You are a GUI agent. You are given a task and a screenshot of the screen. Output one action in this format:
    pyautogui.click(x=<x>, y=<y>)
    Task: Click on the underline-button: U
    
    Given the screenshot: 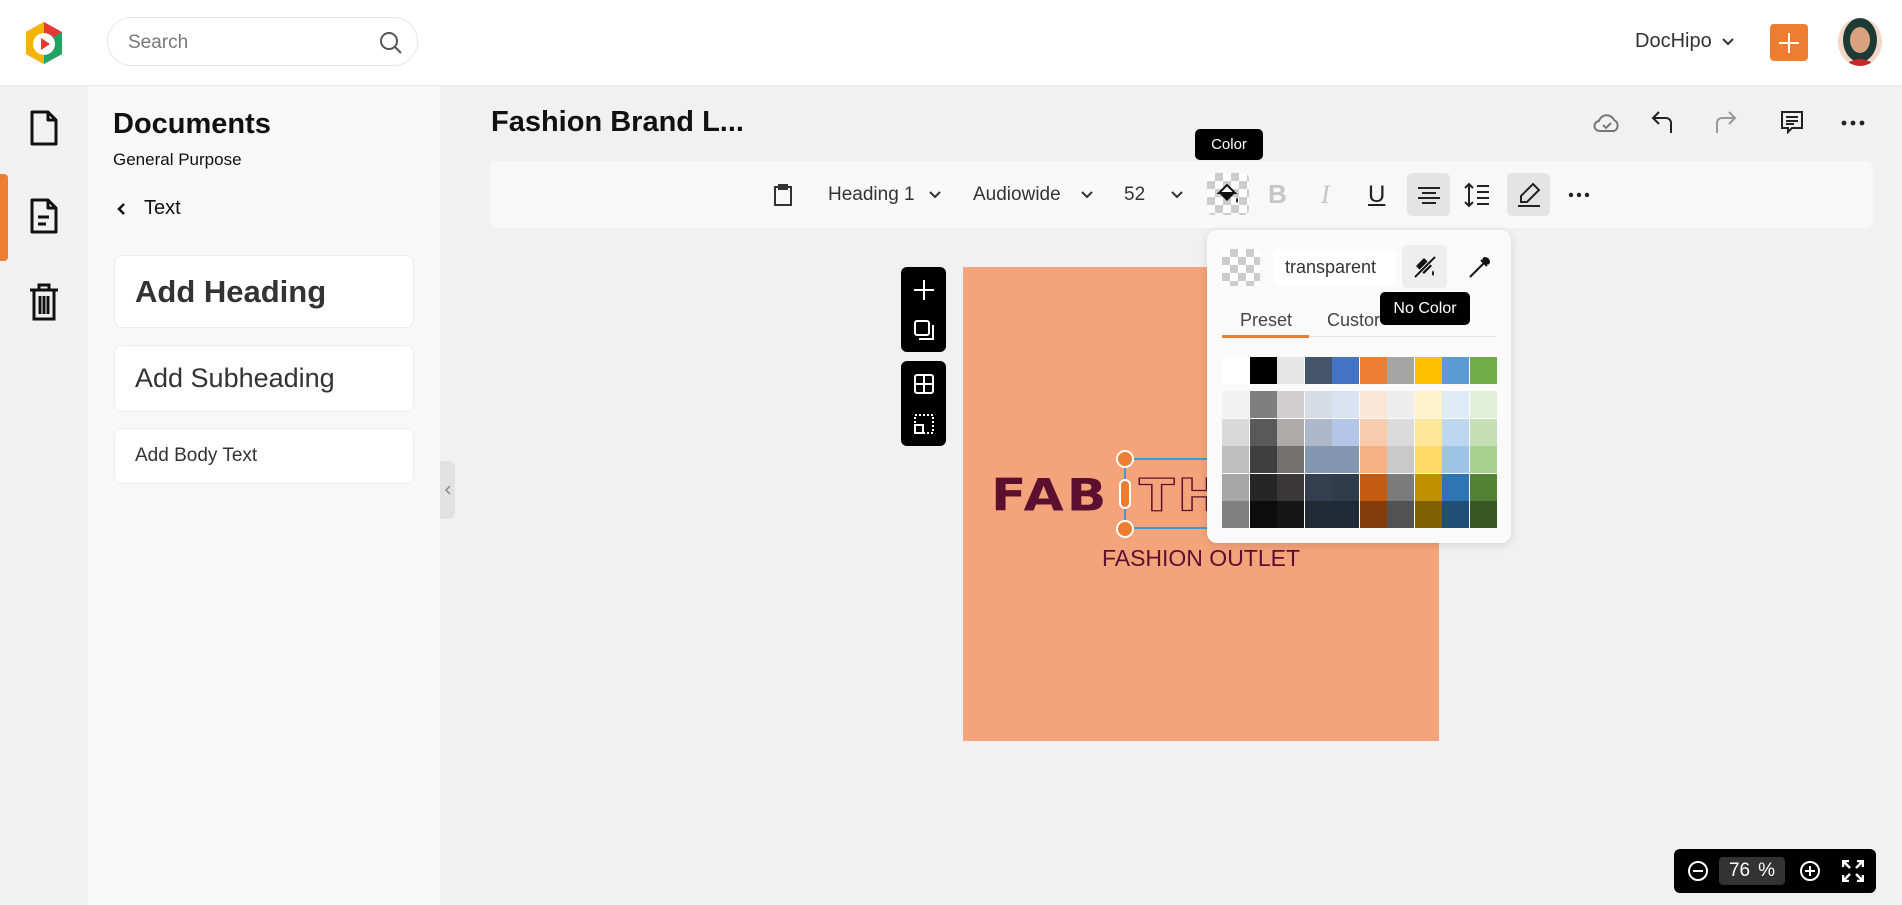 What is the action you would take?
    pyautogui.click(x=1376, y=194)
    